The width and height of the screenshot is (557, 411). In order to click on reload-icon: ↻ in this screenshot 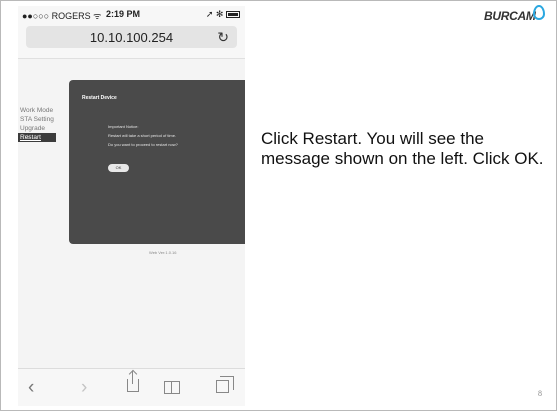, I will do `click(223, 37)`.